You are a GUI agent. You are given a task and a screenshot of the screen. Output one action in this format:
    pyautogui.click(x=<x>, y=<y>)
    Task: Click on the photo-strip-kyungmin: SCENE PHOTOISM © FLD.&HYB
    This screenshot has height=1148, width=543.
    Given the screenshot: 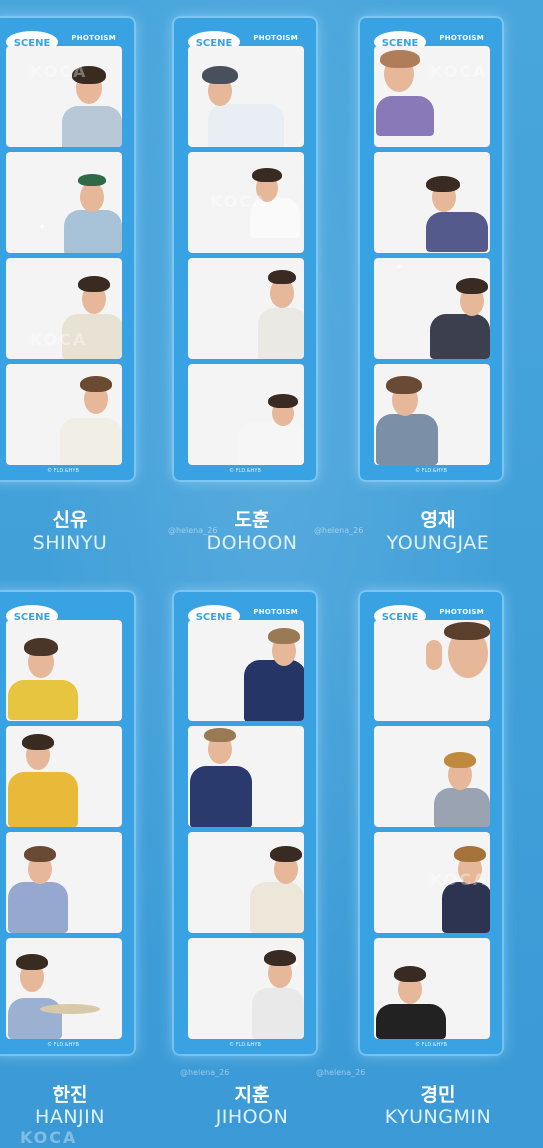 What is the action you would take?
    pyautogui.click(x=431, y=823)
    